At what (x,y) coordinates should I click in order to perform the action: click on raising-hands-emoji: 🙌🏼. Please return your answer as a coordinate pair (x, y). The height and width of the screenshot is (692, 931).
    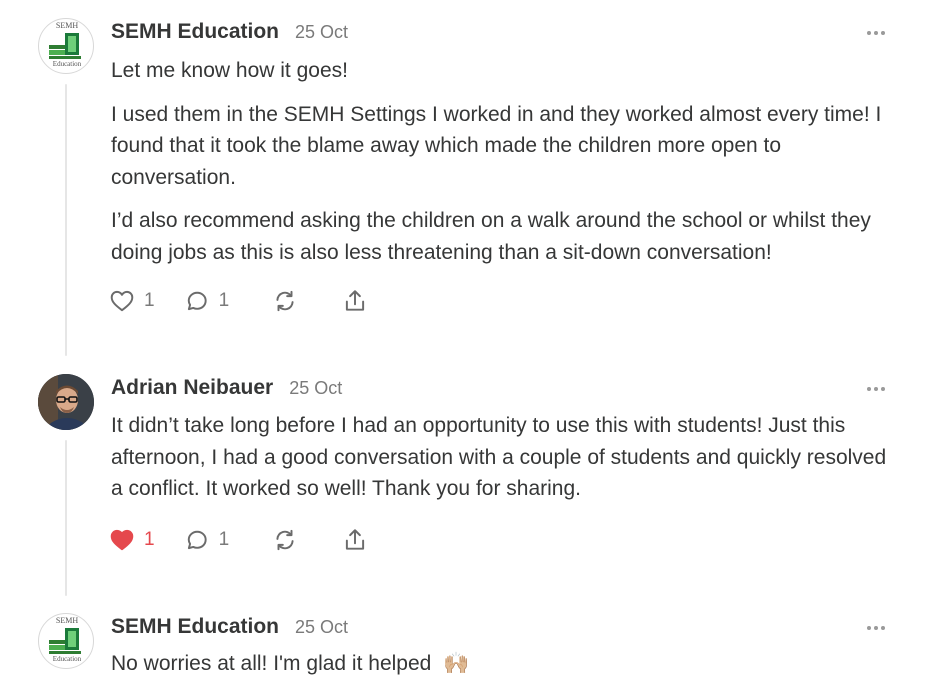
    Looking at the image, I should click on (456, 663).